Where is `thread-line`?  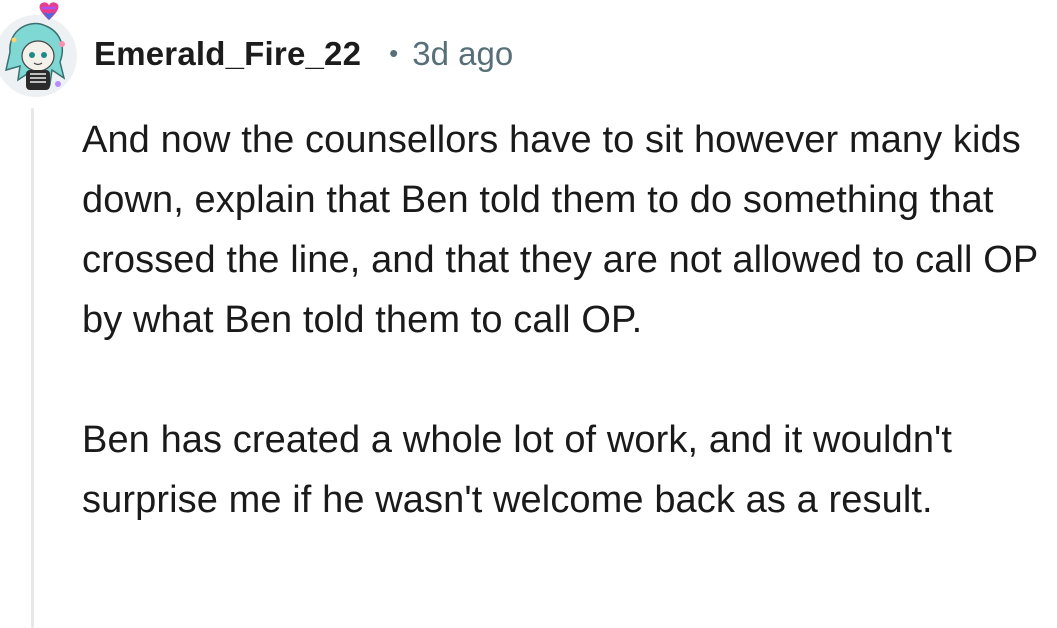 thread-line is located at coordinates (32, 368).